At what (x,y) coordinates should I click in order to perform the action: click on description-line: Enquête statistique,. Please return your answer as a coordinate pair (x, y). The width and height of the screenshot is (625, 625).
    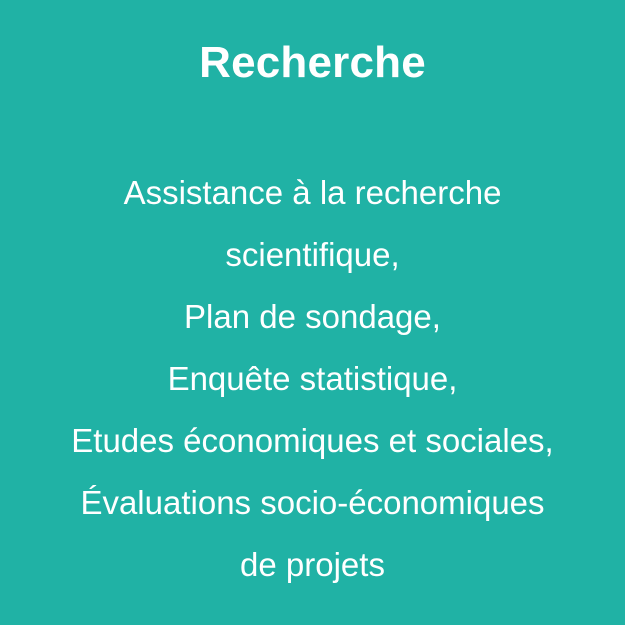
    Looking at the image, I should click on (312, 378).